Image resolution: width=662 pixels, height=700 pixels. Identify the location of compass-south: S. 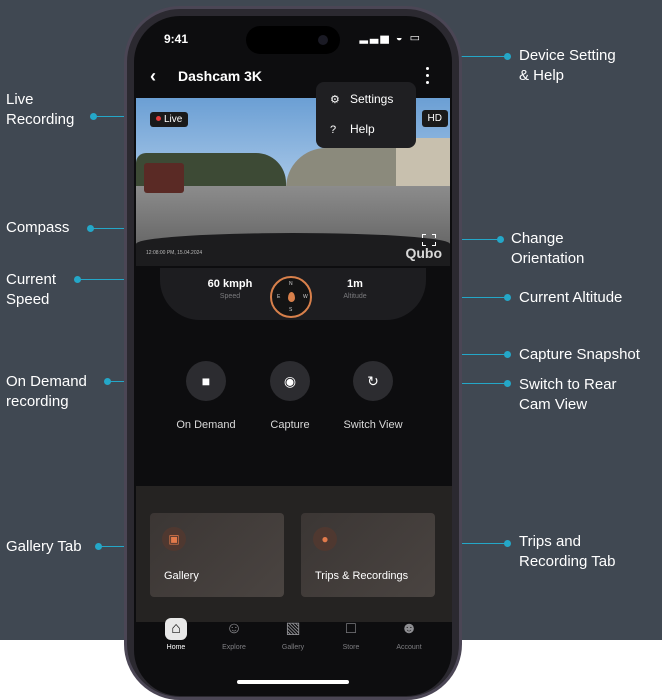
(291, 310).